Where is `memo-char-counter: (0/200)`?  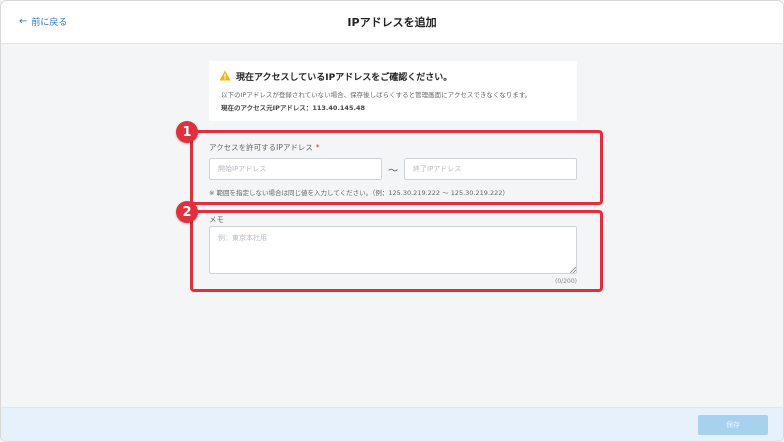
memo-char-counter: (0/200) is located at coordinates (566, 281).